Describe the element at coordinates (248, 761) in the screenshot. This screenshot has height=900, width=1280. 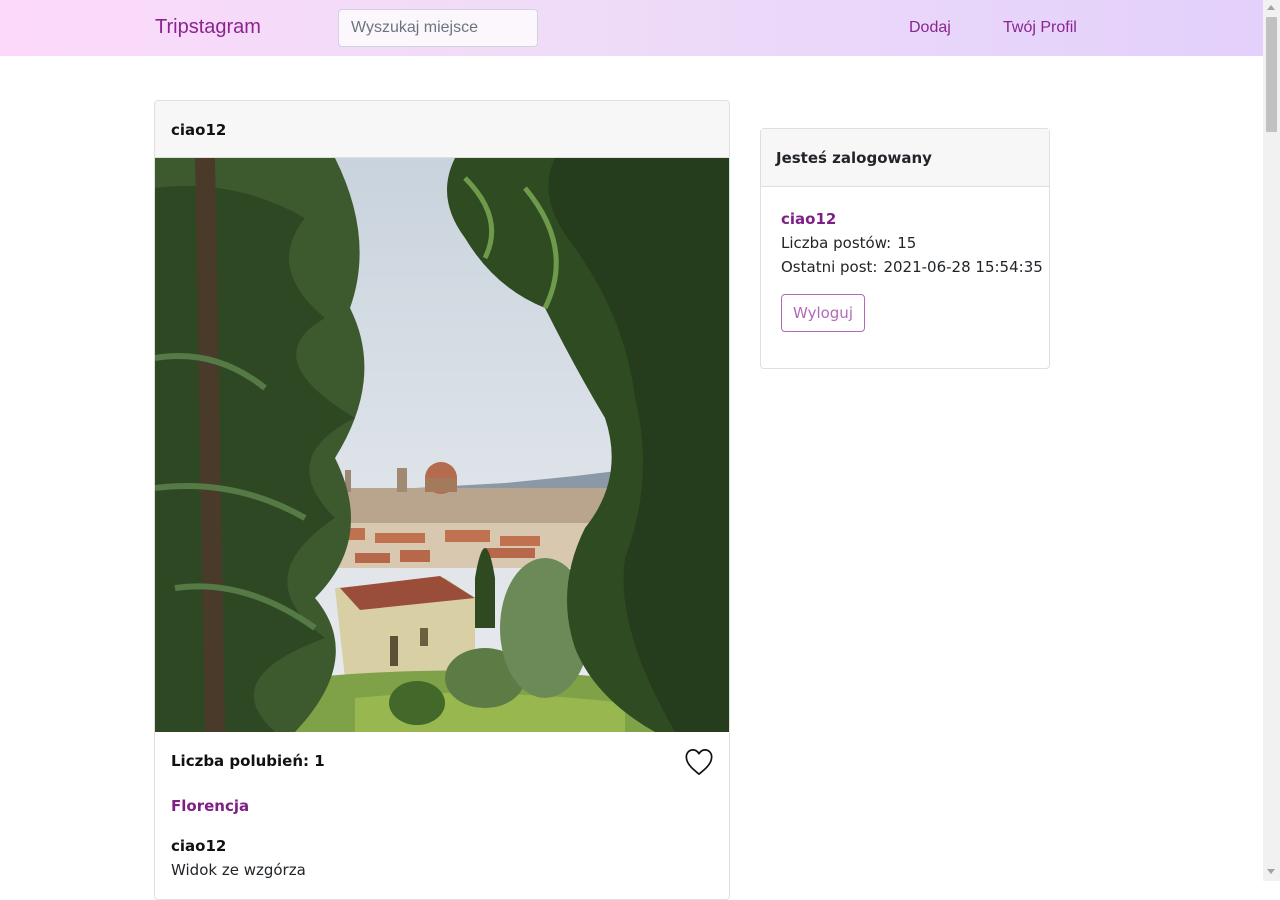
I see `likes-count: Liczba polubień: 1` at that location.